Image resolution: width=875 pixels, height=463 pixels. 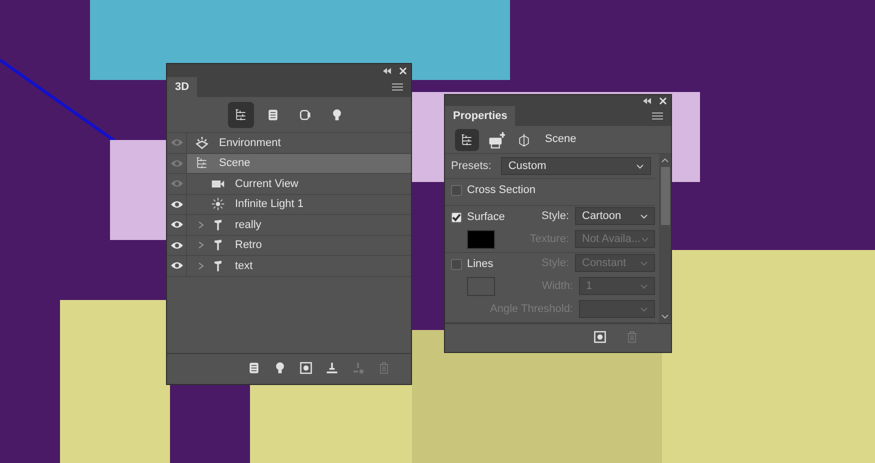 What do you see at coordinates (299, 245) in the screenshot?
I see `layer-row: Retro` at bounding box center [299, 245].